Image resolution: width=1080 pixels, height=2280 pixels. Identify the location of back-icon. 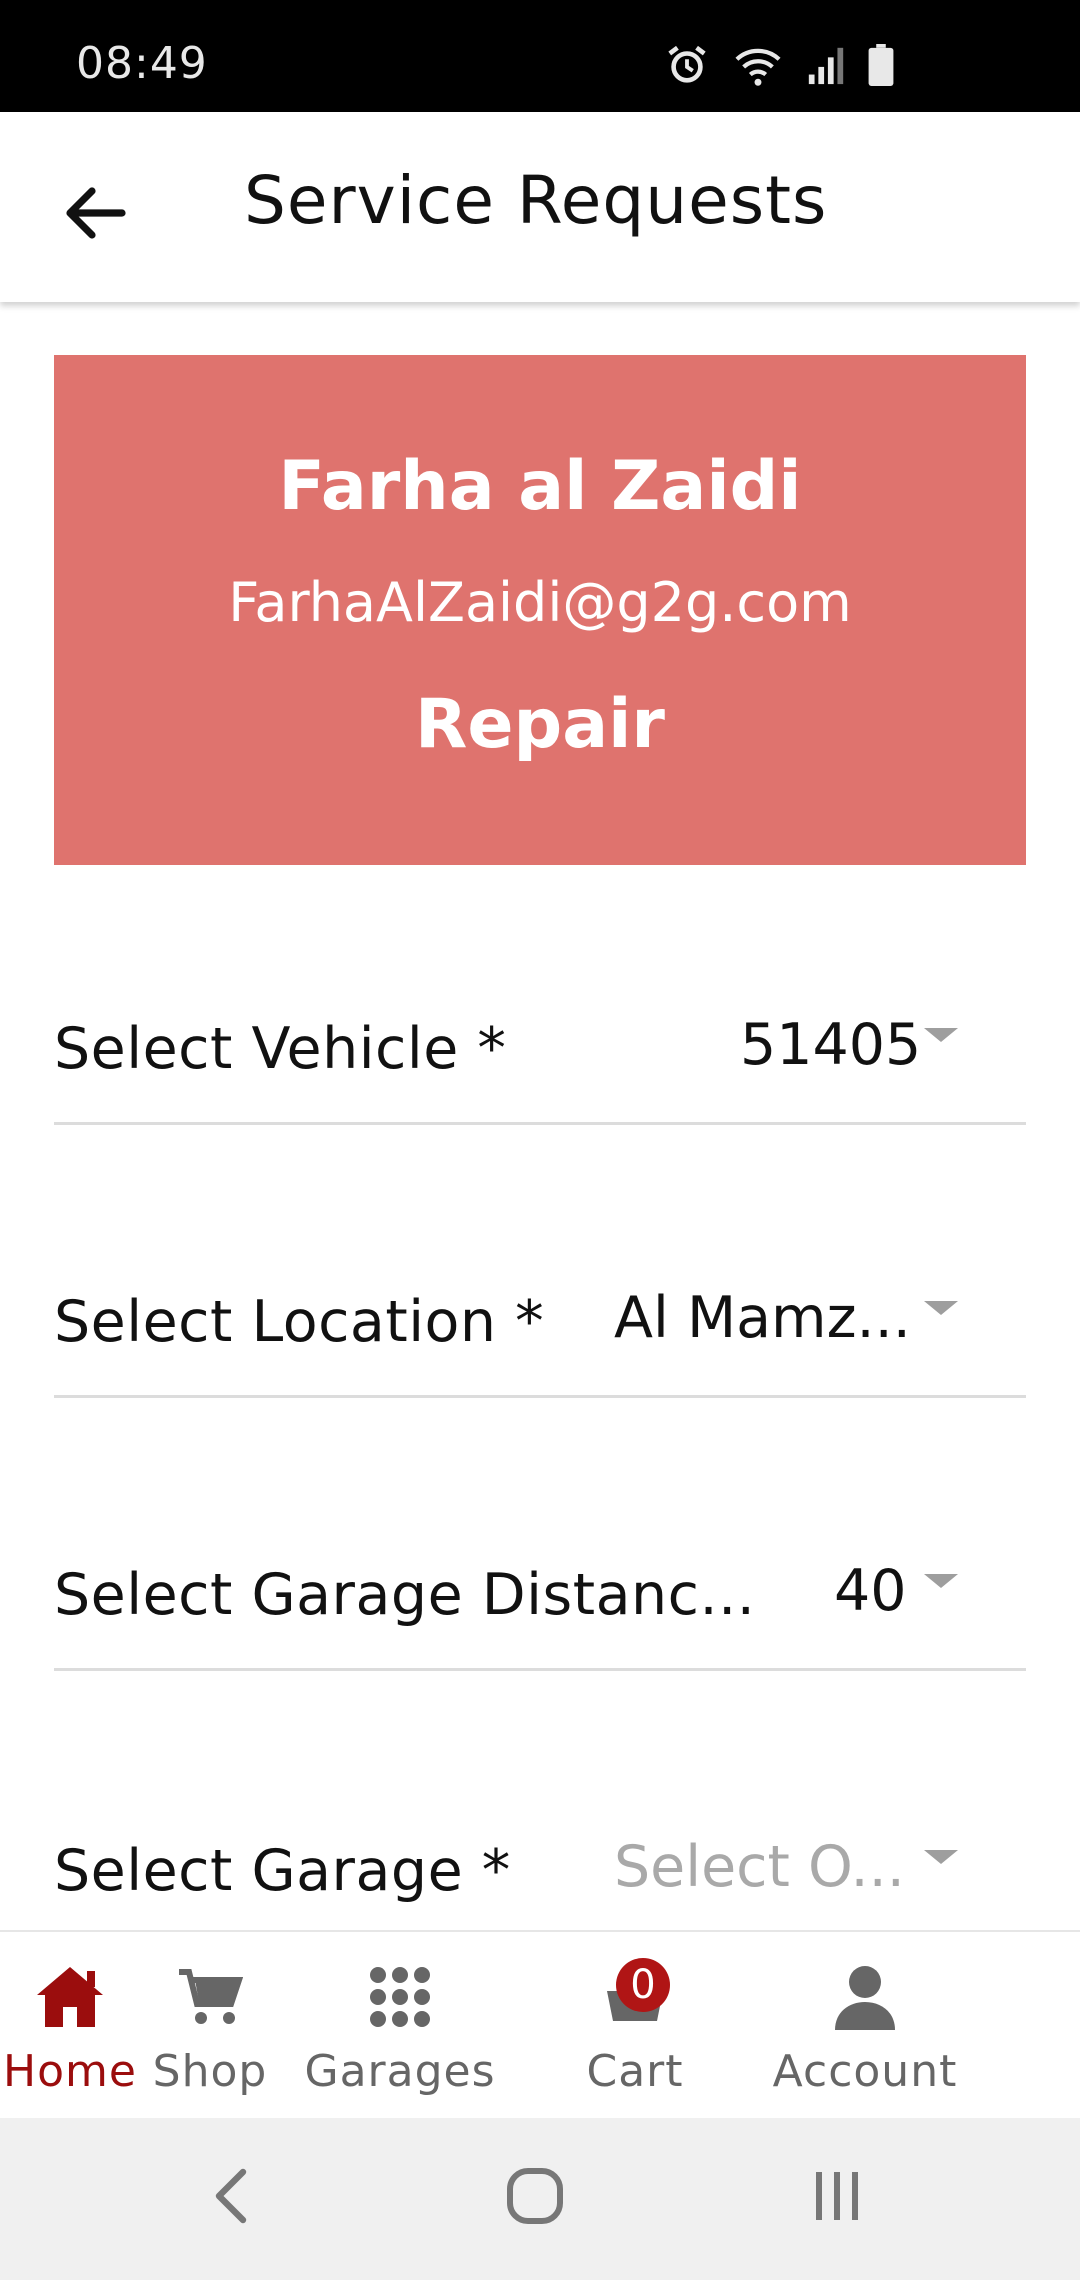
(231, 2198).